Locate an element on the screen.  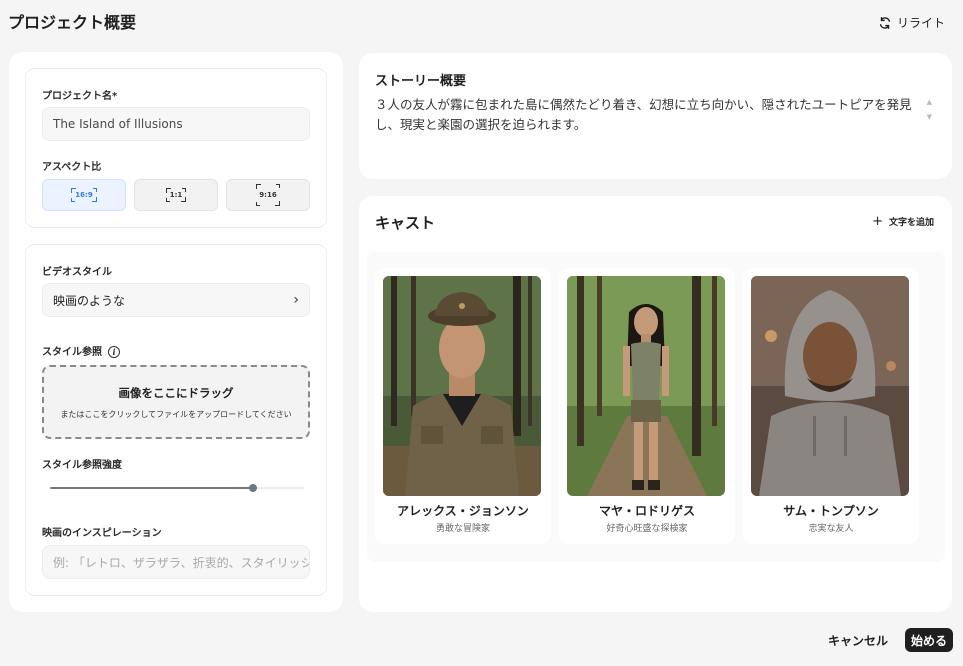
video-style-value: 映画のような is located at coordinates (89, 300).